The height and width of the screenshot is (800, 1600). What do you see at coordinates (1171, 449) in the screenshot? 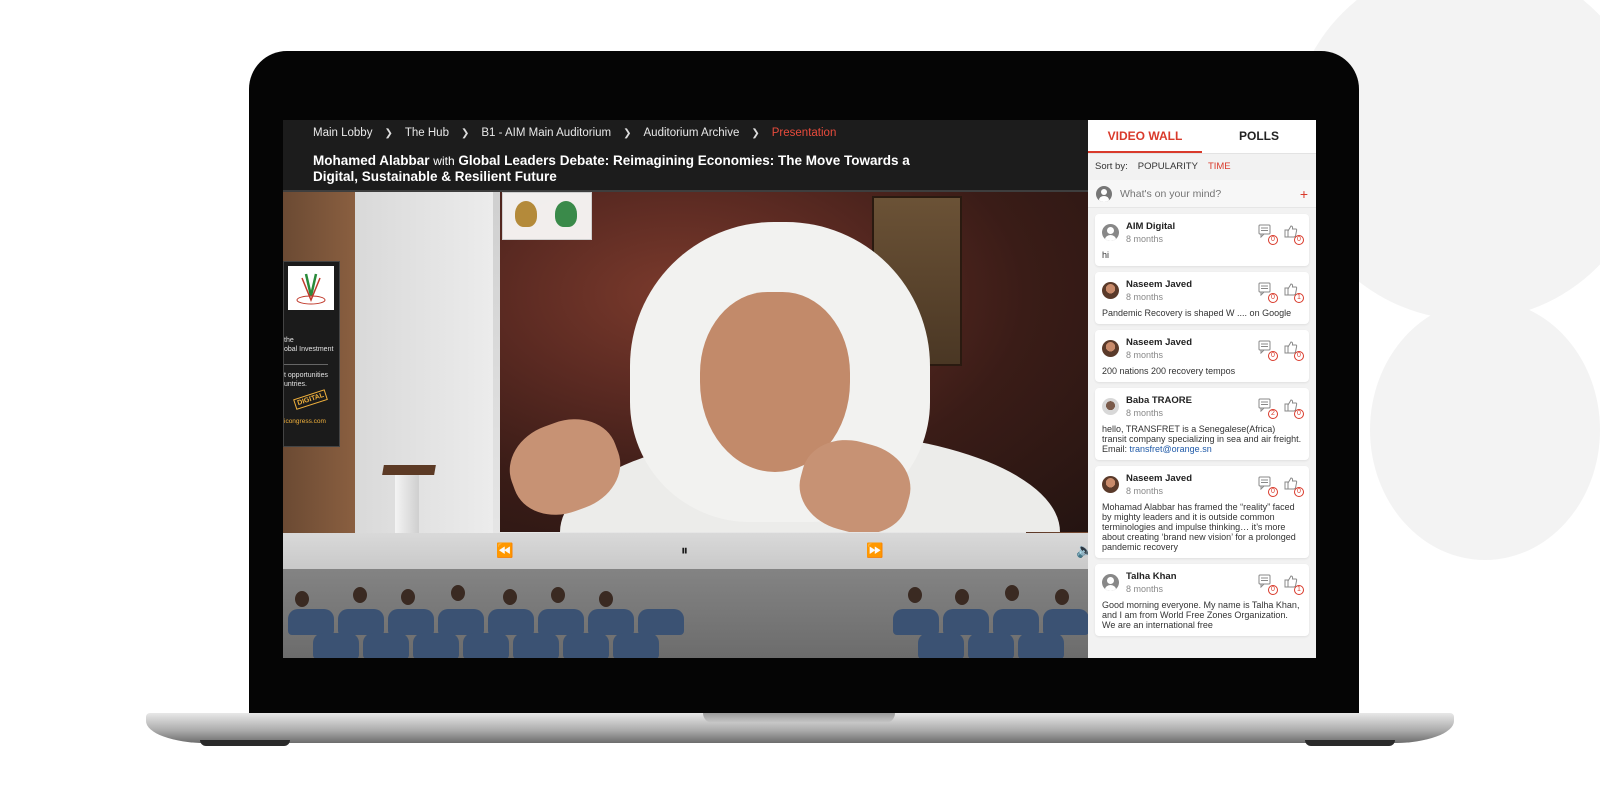
I see `email-link: transfret@orange.sn` at bounding box center [1171, 449].